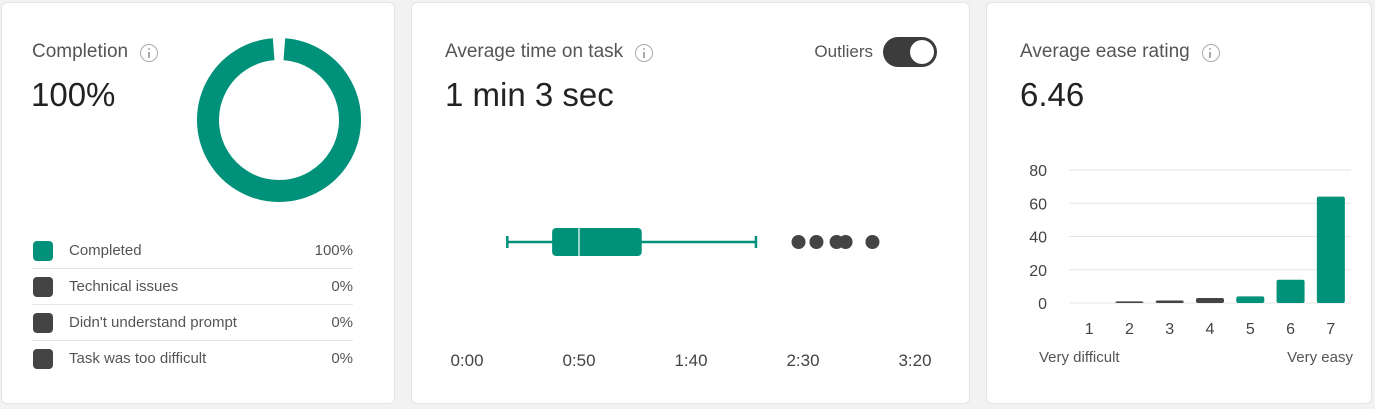  I want to click on x-tick-label: 0:50, so click(578, 360).